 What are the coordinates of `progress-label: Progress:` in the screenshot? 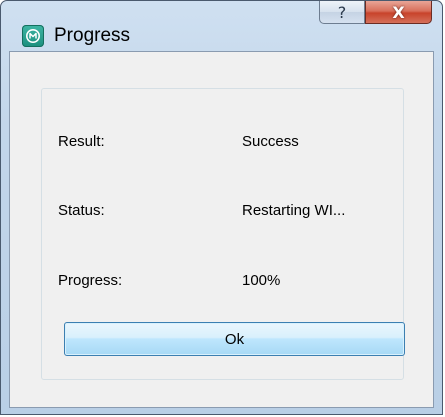 It's located at (90, 280).